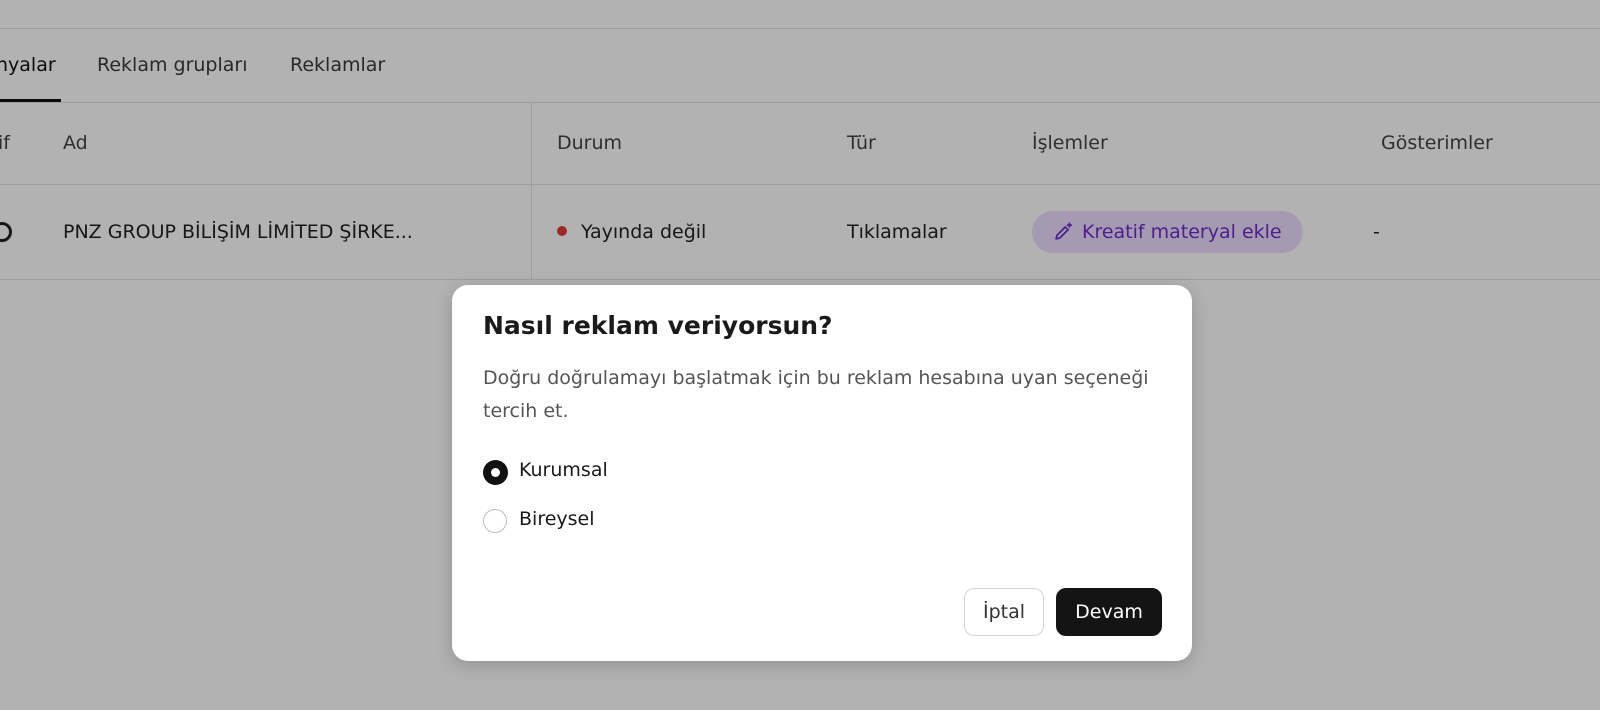  Describe the element at coordinates (495, 521) in the screenshot. I see `individual-radio` at that location.